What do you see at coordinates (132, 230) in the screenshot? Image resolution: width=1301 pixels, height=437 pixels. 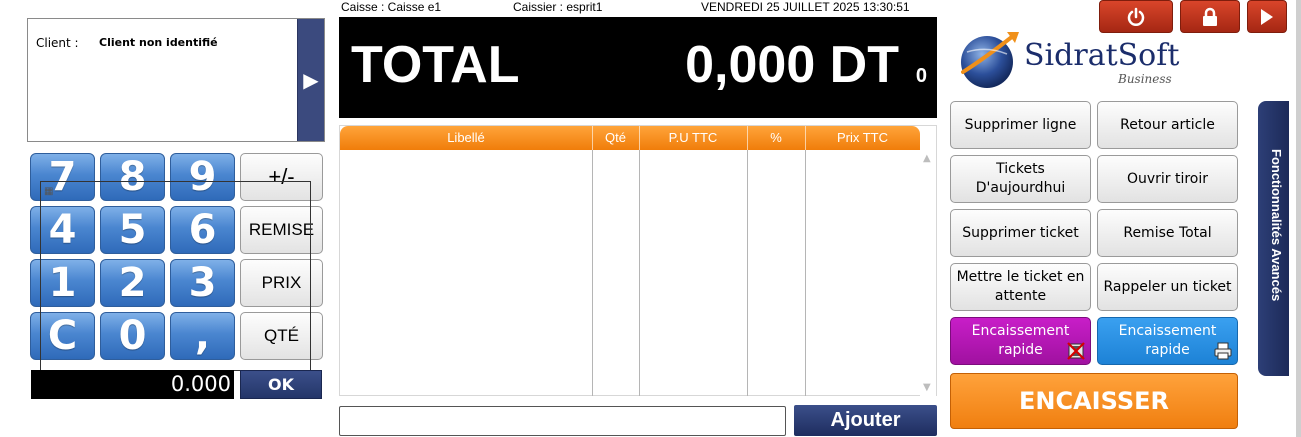 I see `key-5: 5` at bounding box center [132, 230].